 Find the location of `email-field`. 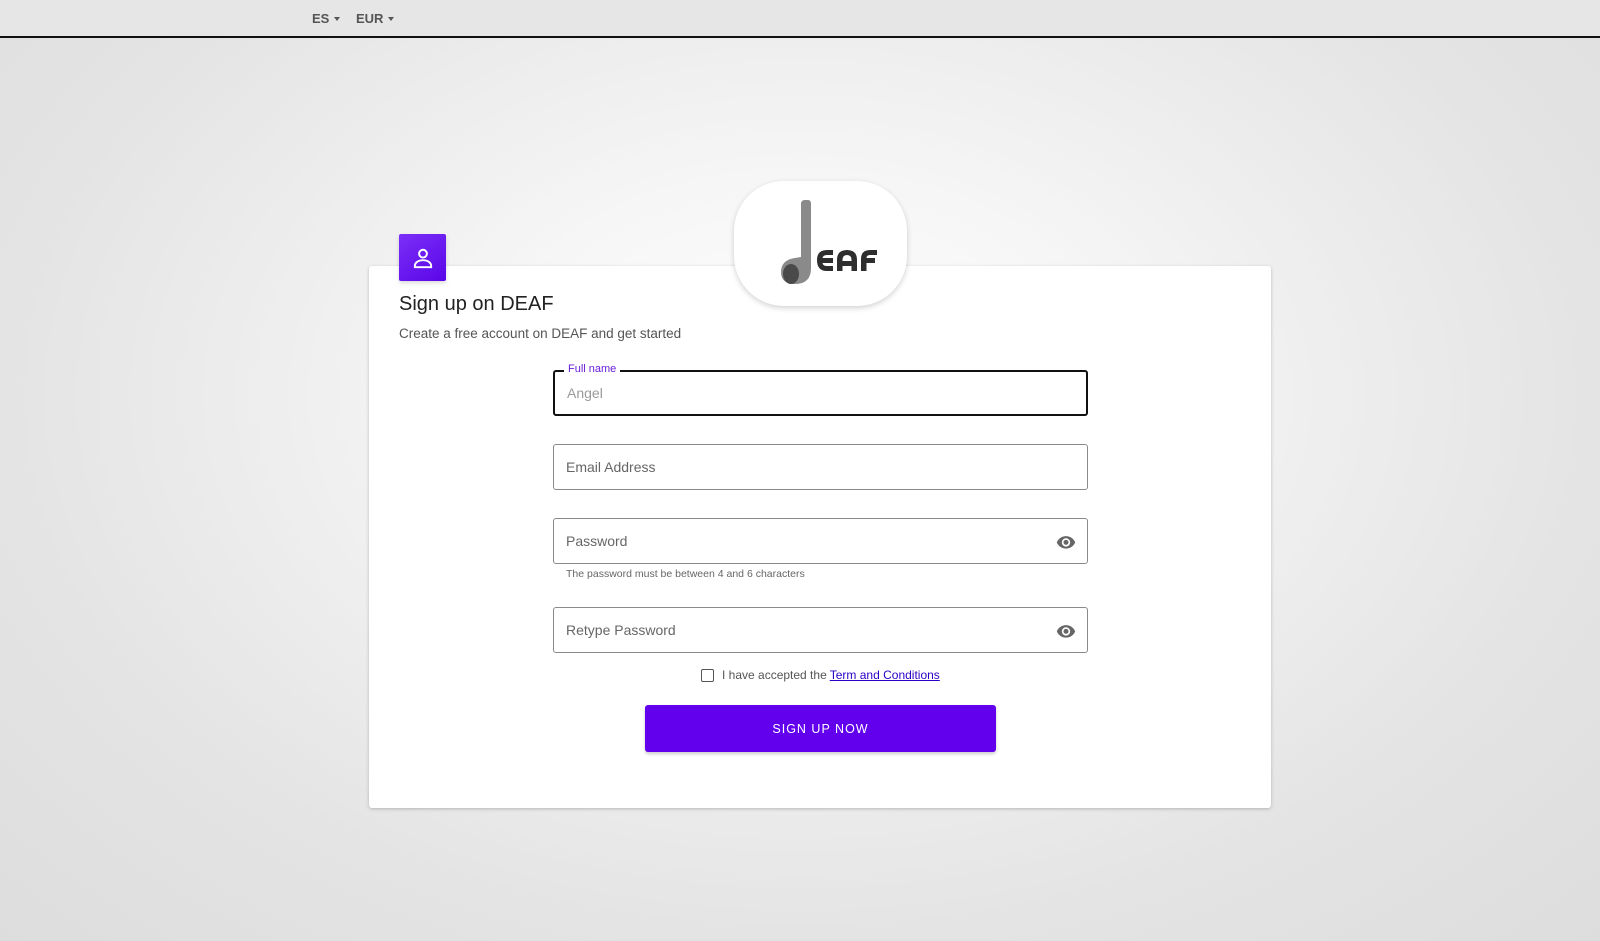

email-field is located at coordinates (820, 467).